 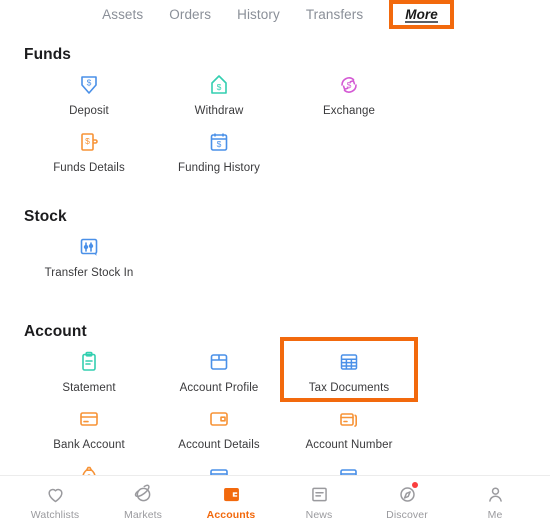 What do you see at coordinates (349, 388) in the screenshot?
I see `menu-item-label: Tax Documents` at bounding box center [349, 388].